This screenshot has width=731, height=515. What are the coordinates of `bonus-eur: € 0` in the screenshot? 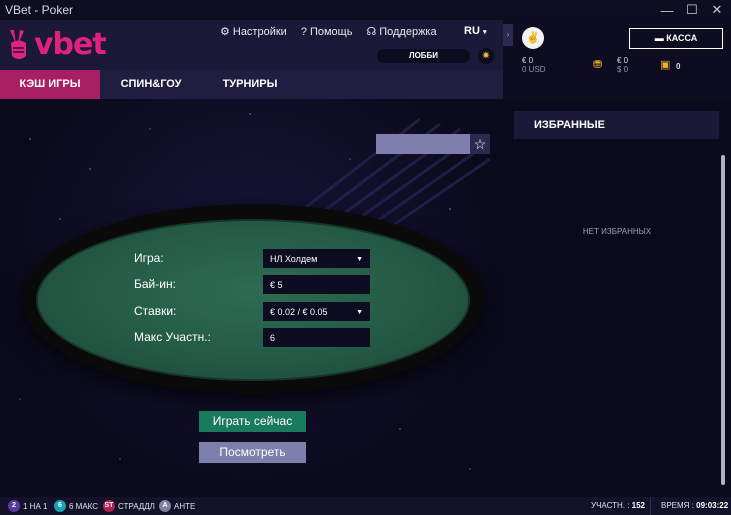 It's located at (623, 60).